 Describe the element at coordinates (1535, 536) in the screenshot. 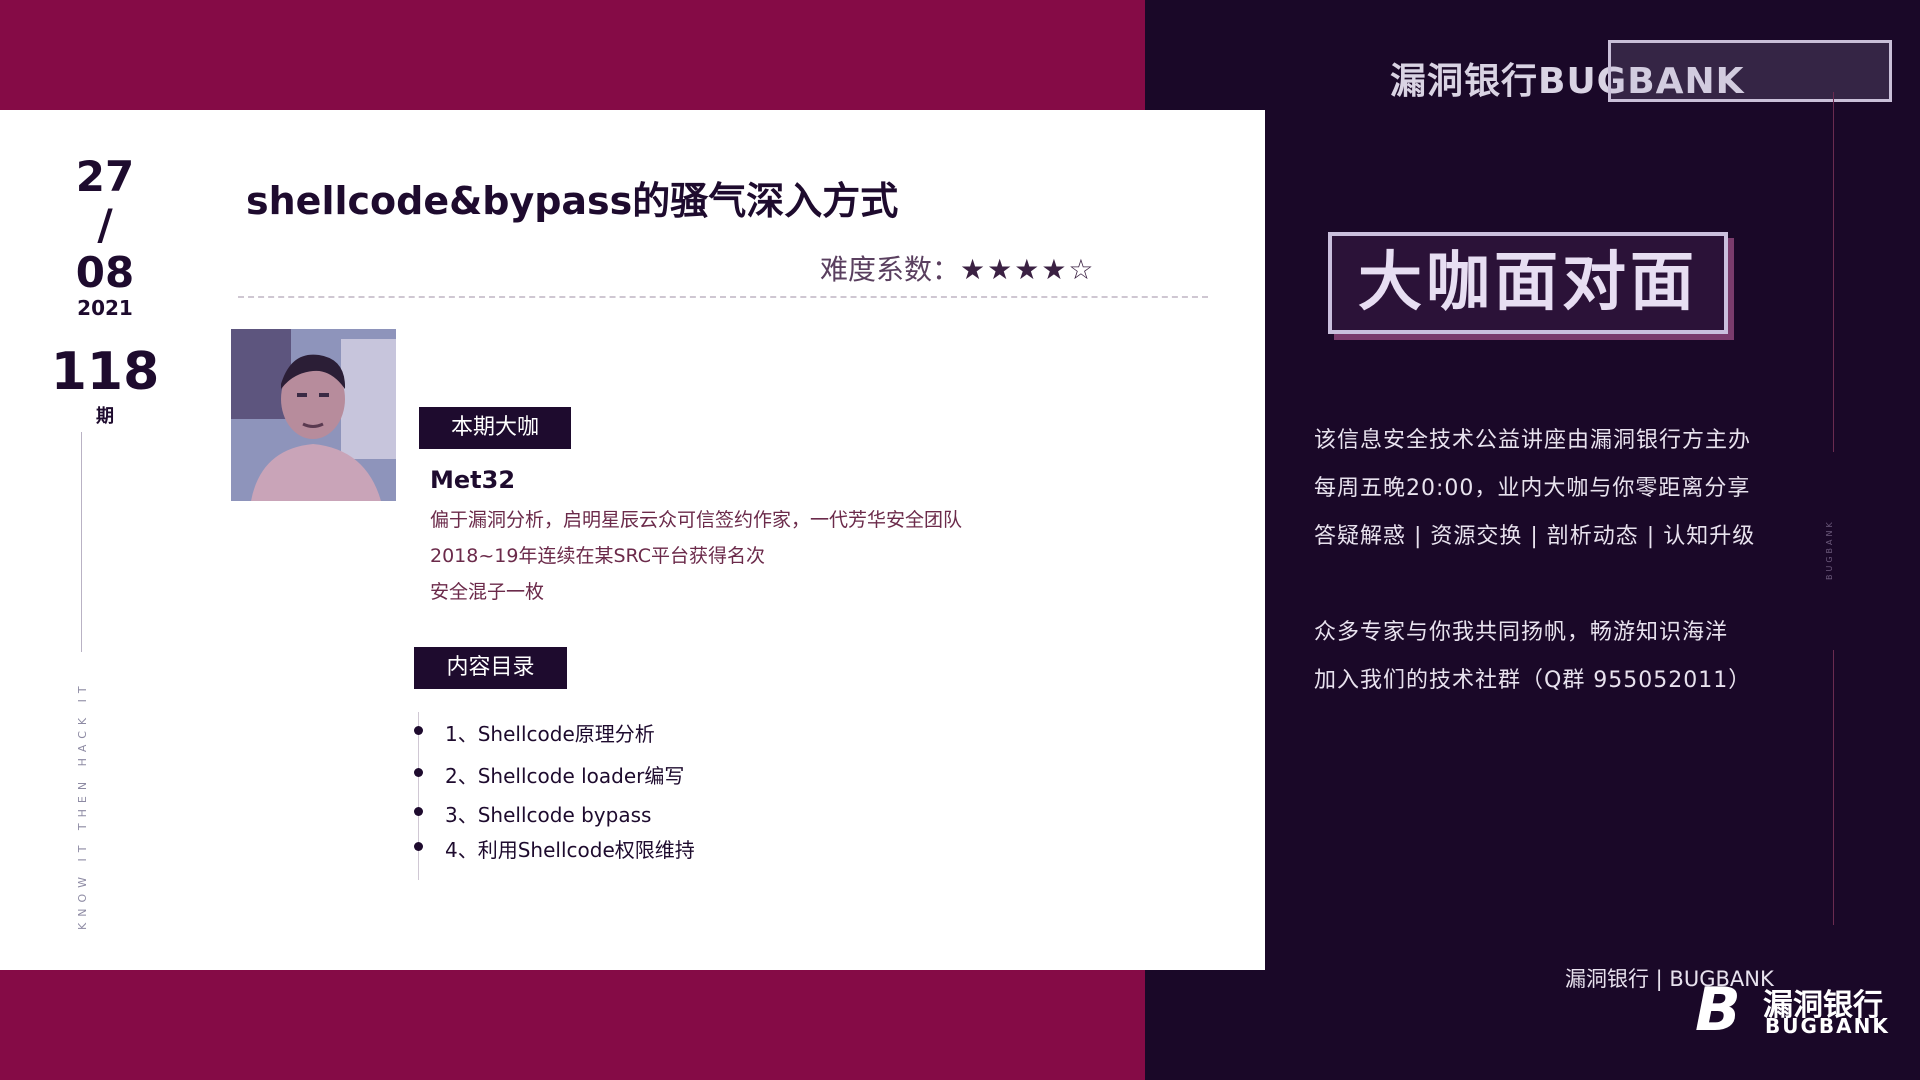

I see `info-line: 答疑解惑 | 资源交换 | 剖析动态 | 认知升级` at that location.